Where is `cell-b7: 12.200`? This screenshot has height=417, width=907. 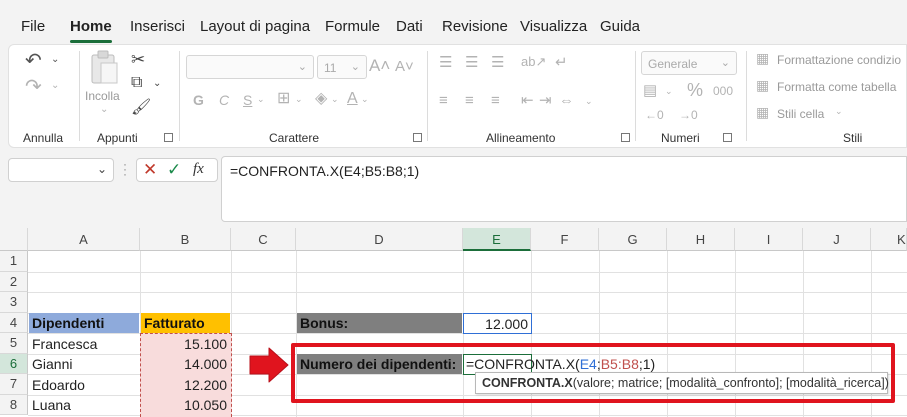 cell-b7: 12.200 is located at coordinates (185, 385).